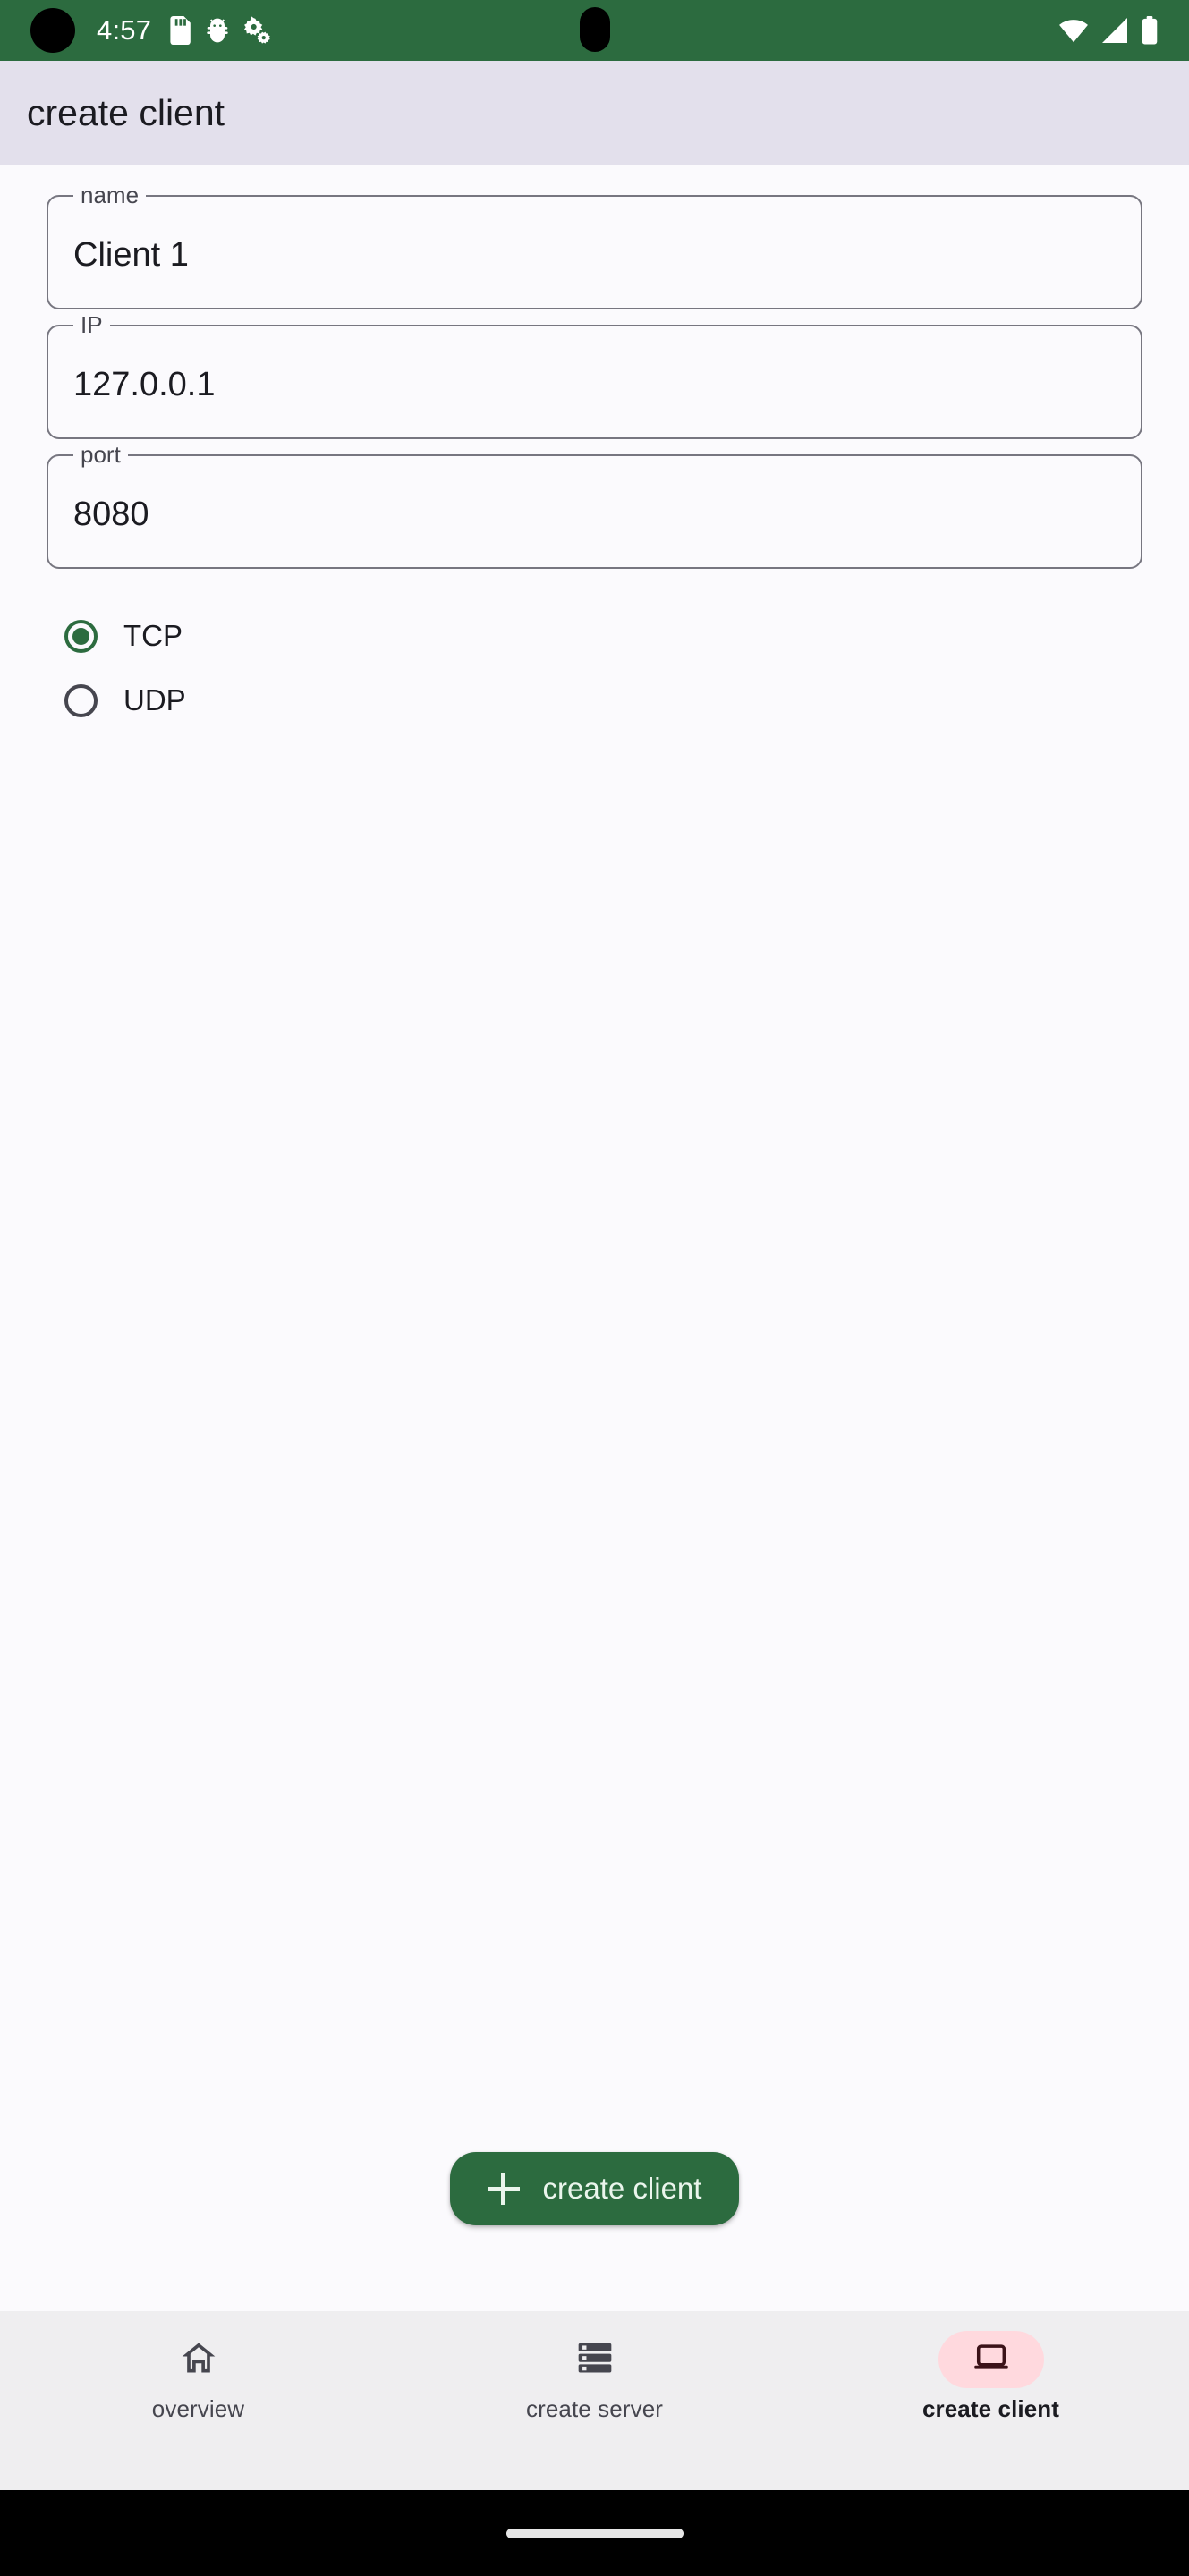 Image resolution: width=1189 pixels, height=2576 pixels. I want to click on system-gesture-bar, so click(594, 2533).